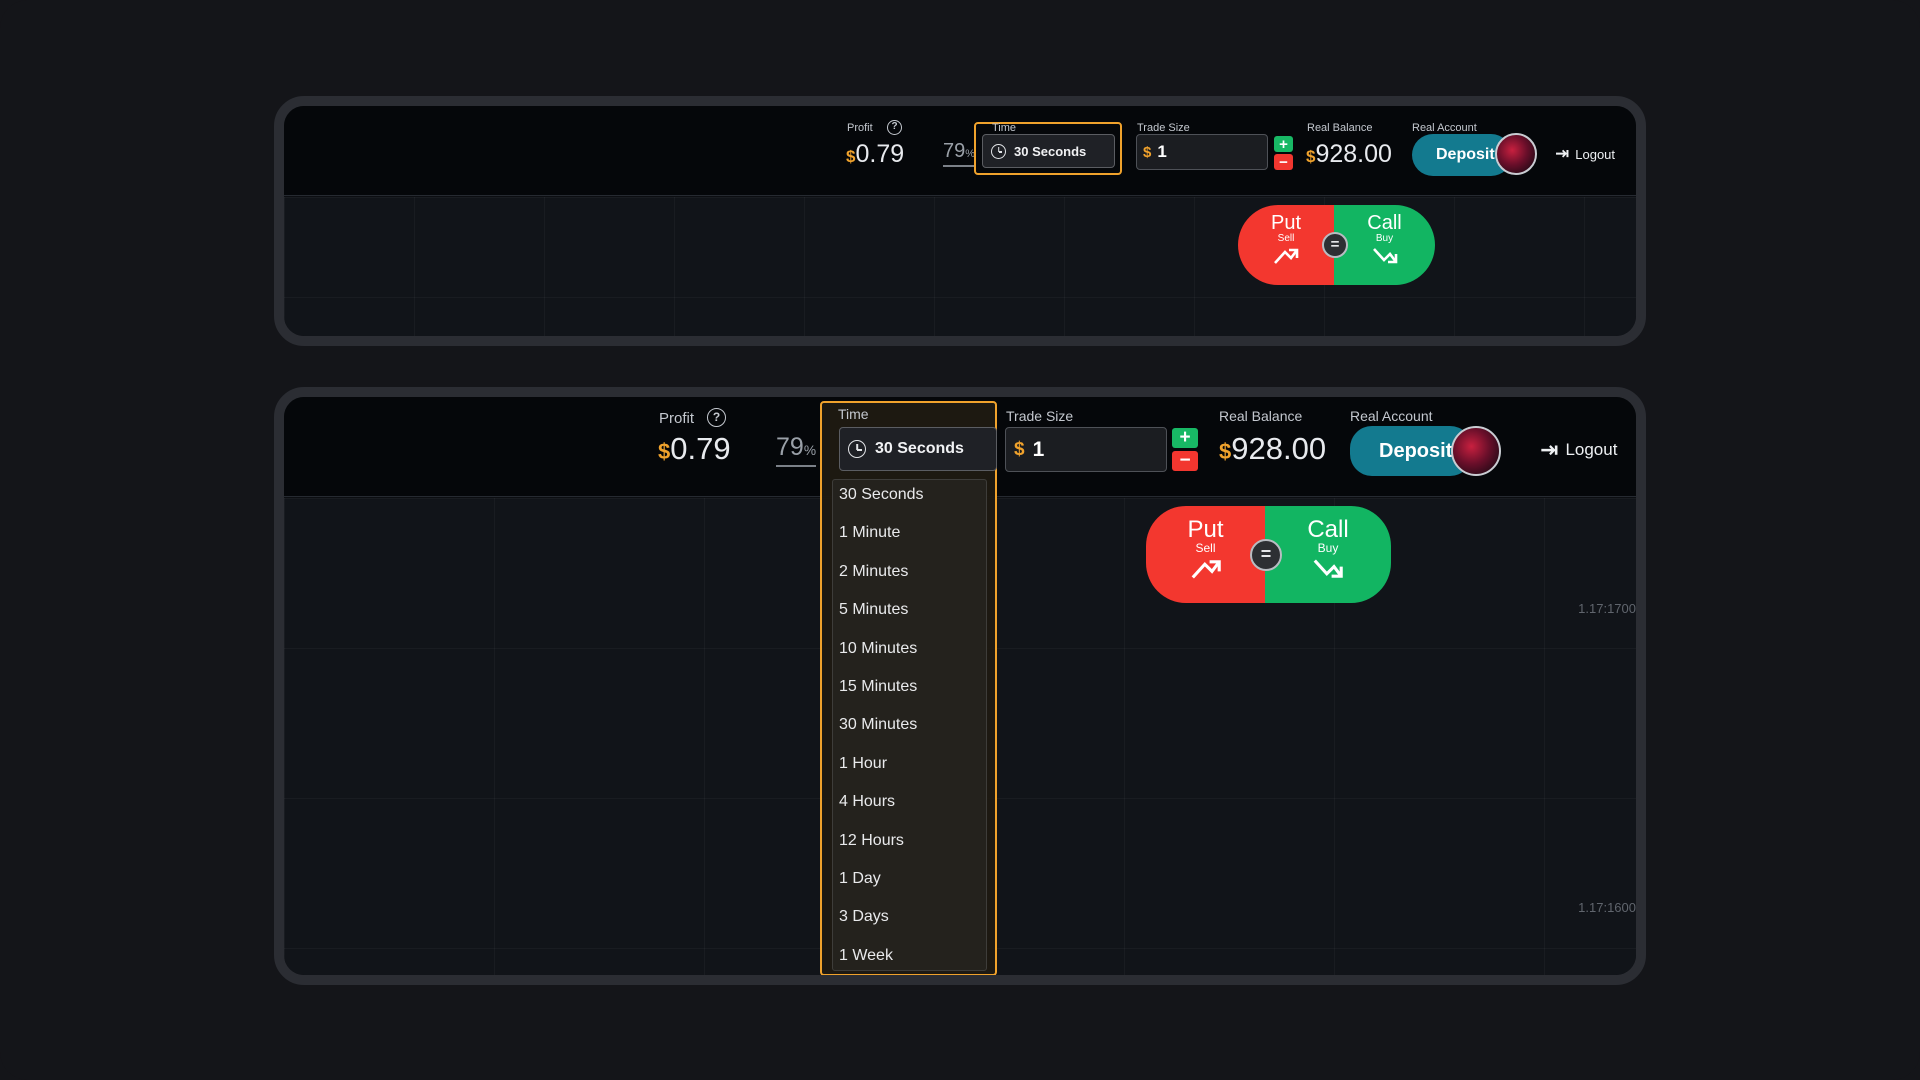 This screenshot has height=1080, width=1920. I want to click on balance-currency: $, so click(1225, 451).